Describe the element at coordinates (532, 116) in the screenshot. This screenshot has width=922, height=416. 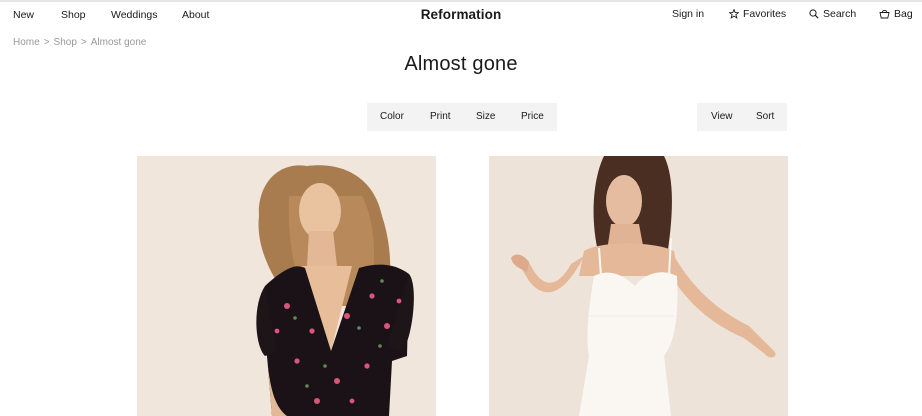
I see `filter-price-button: Price` at that location.